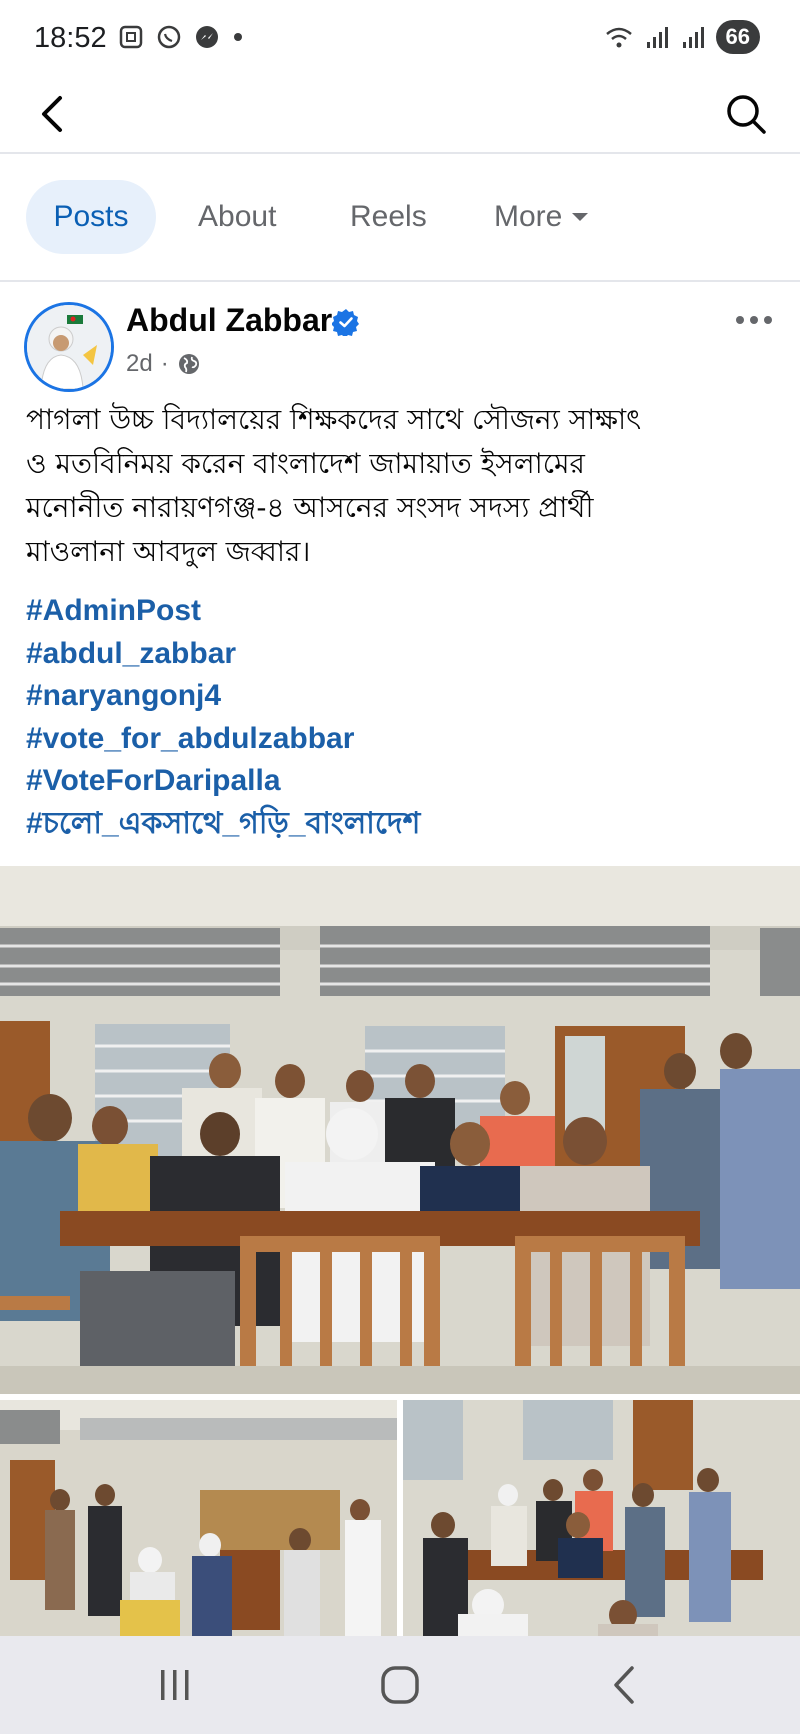 The image size is (800, 1734). I want to click on chevron-left-icon, so click(52, 114).